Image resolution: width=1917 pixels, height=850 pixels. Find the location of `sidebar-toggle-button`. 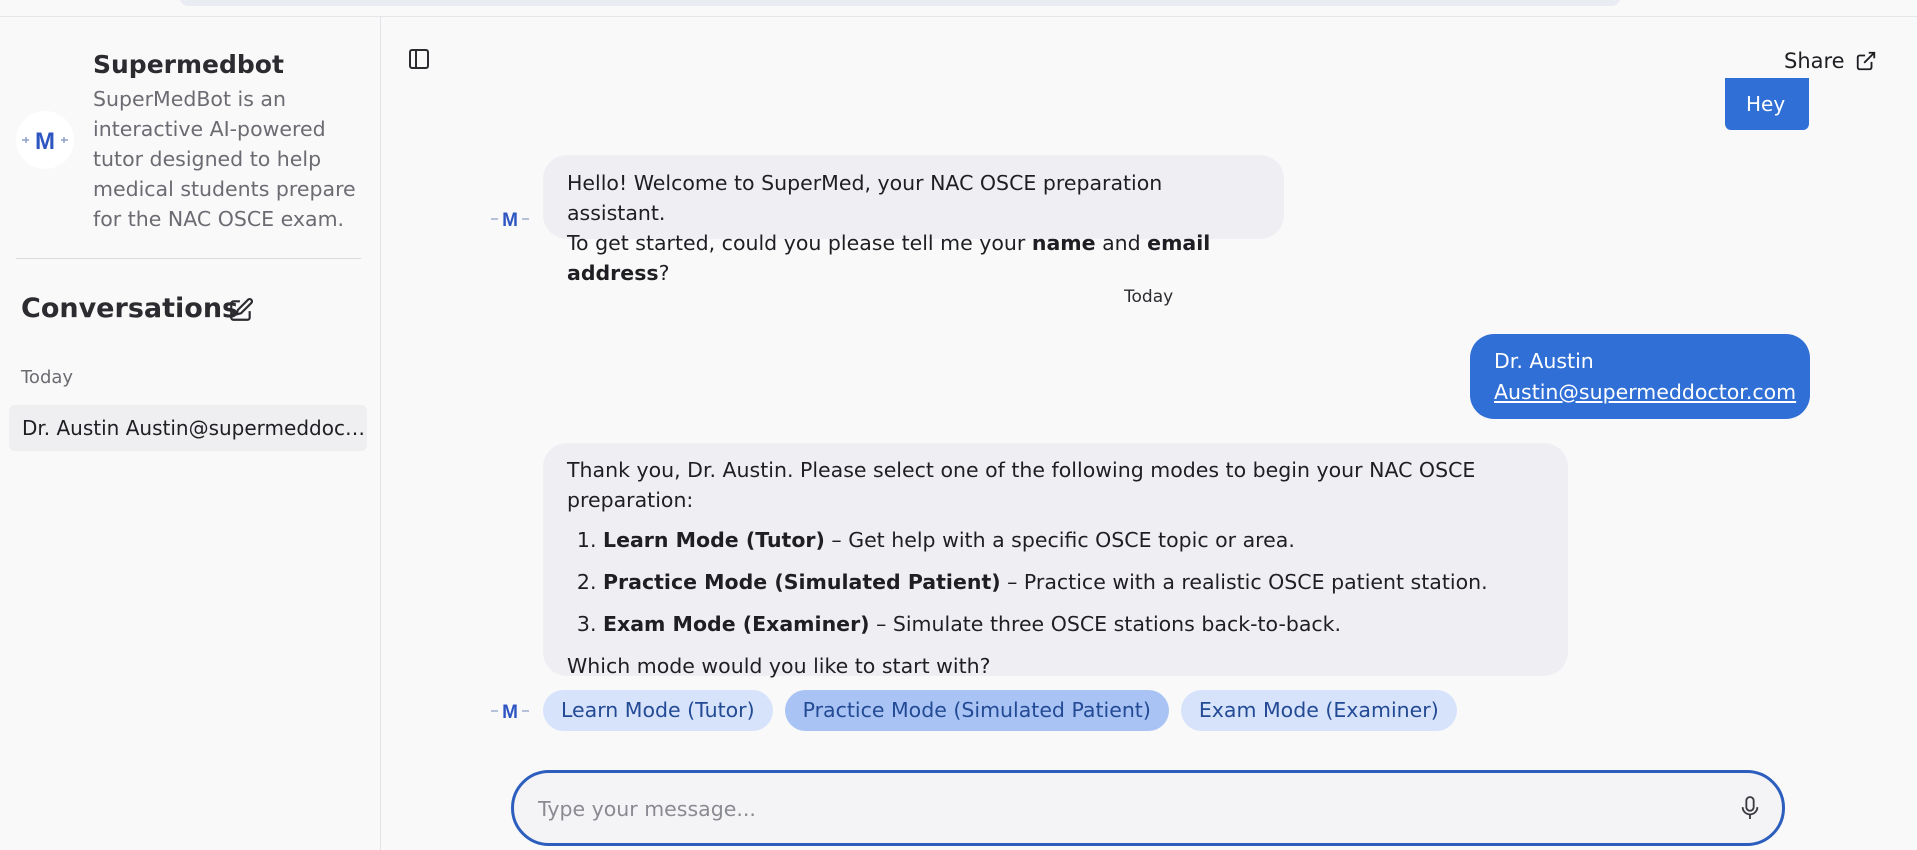

sidebar-toggle-button is located at coordinates (420, 60).